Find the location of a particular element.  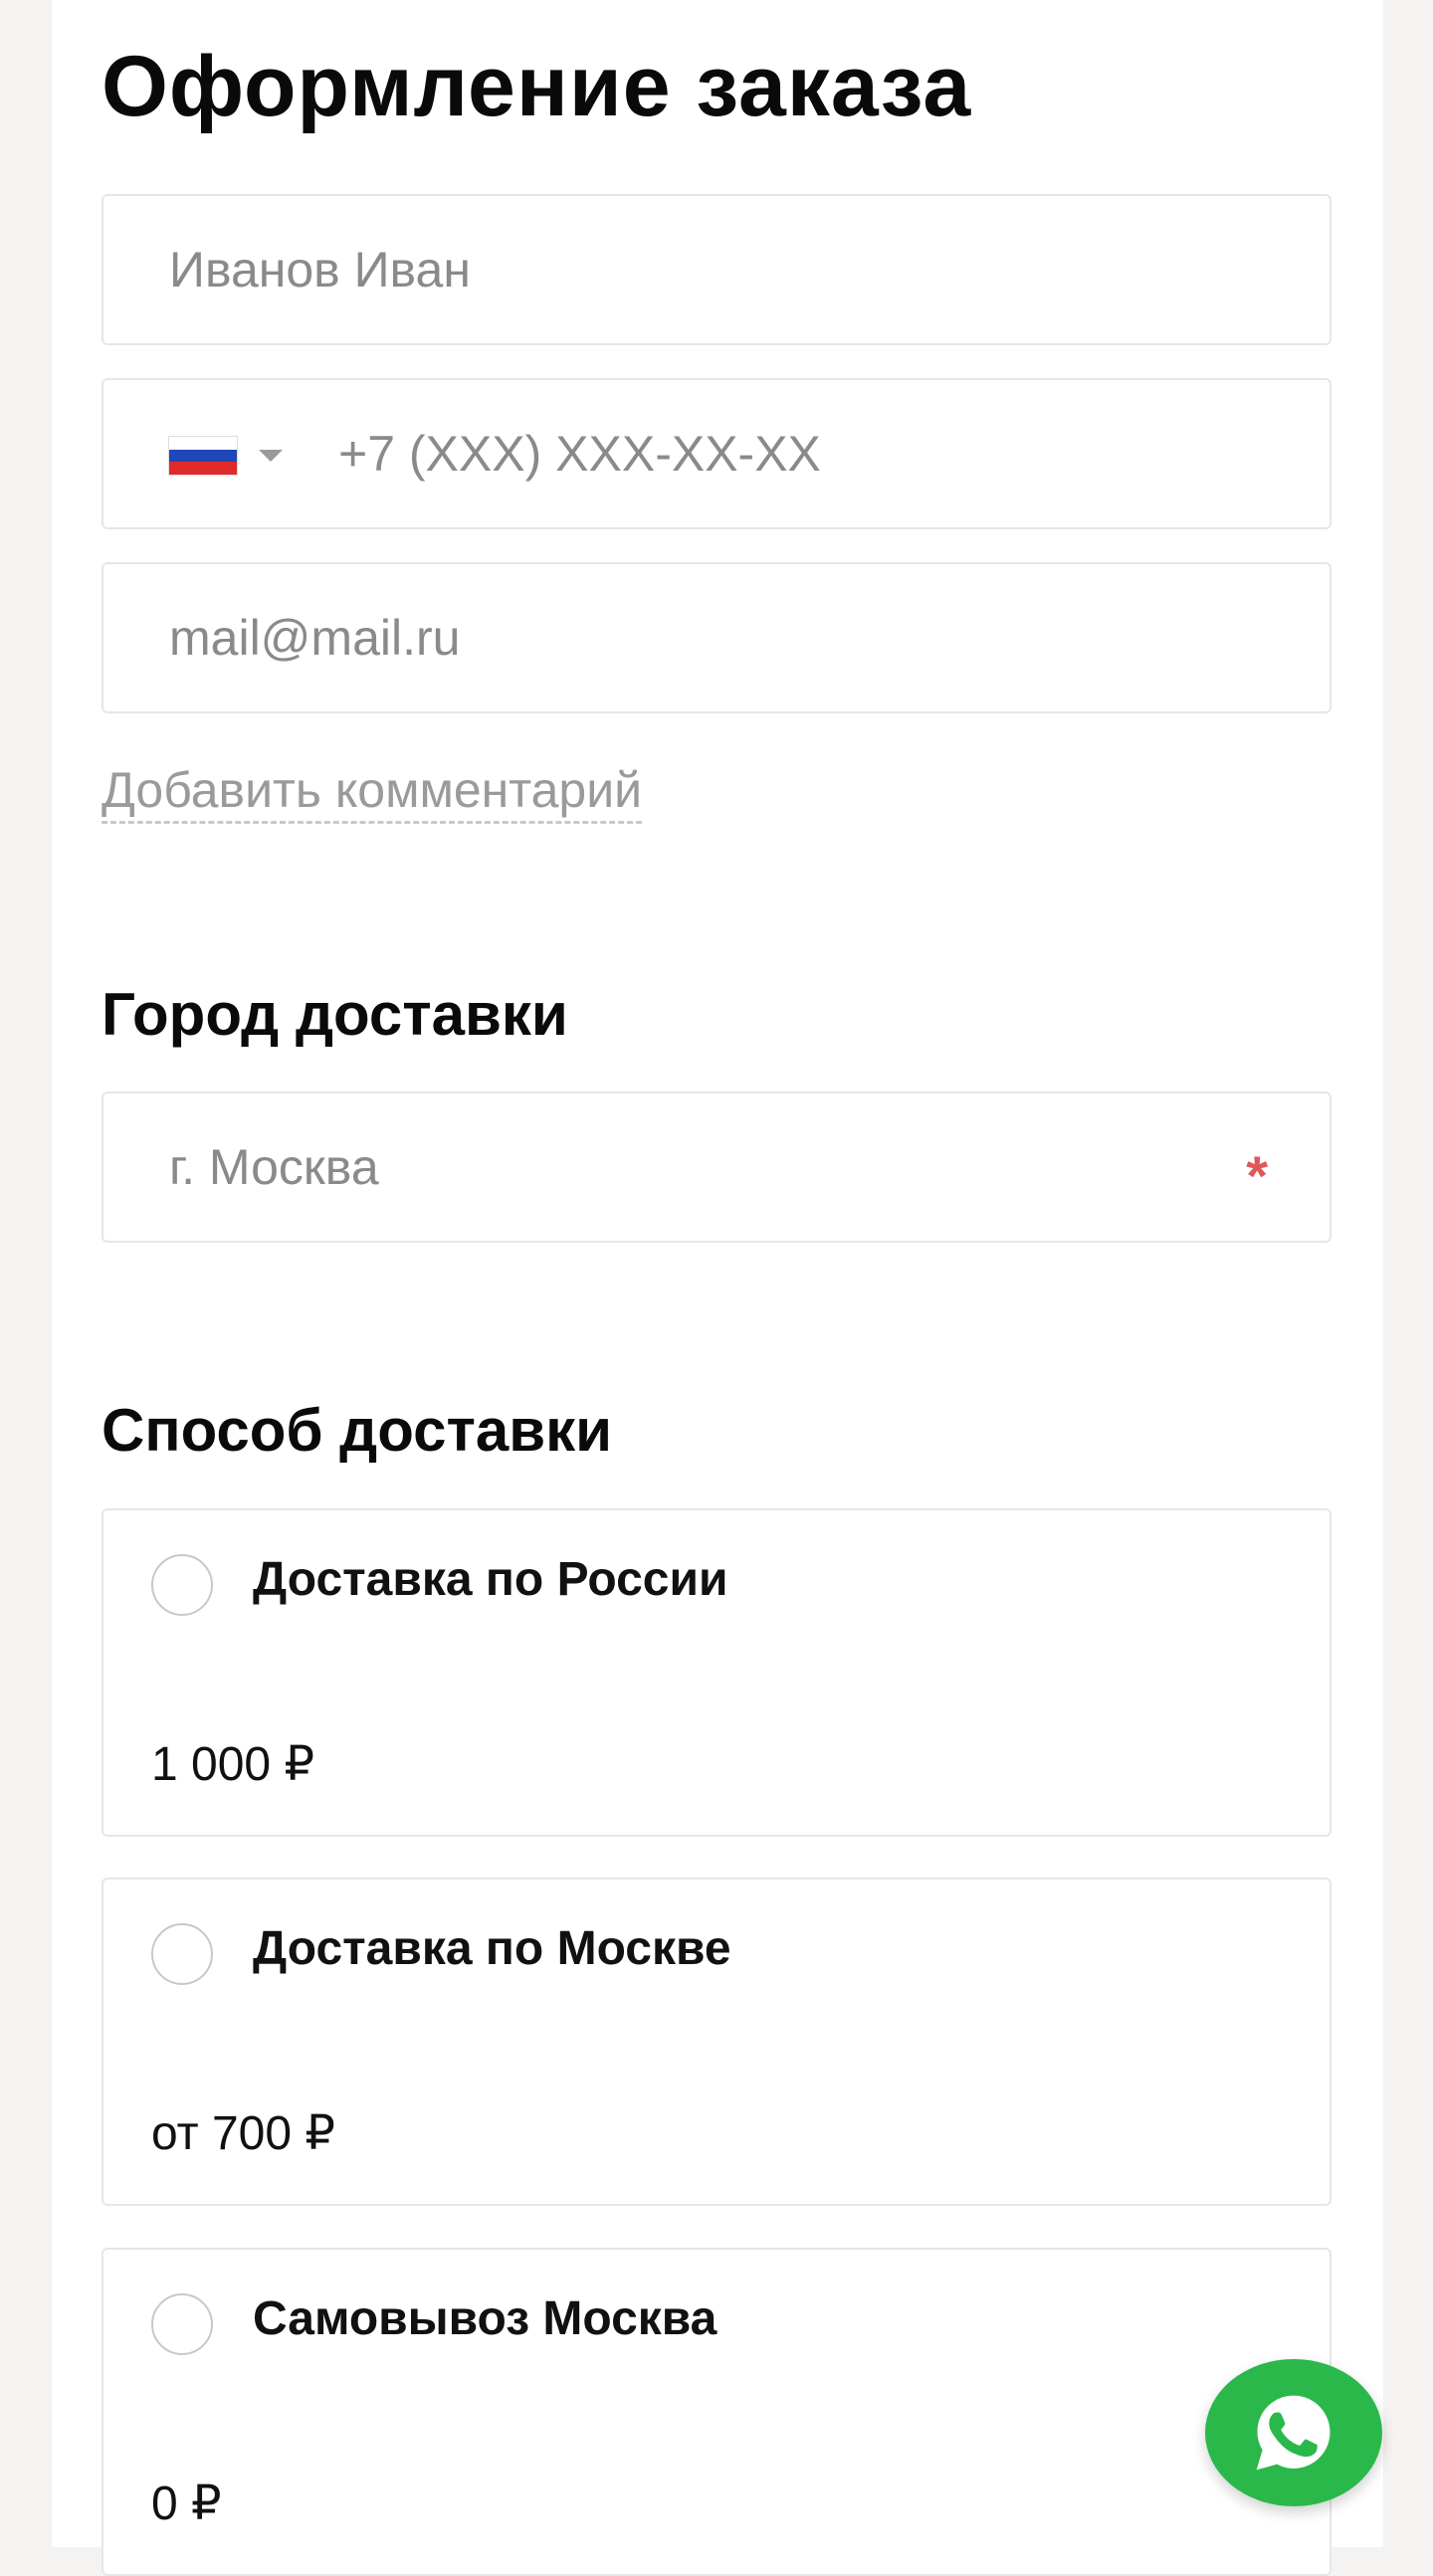

city-section-title: Город доставки is located at coordinates (335, 1014).